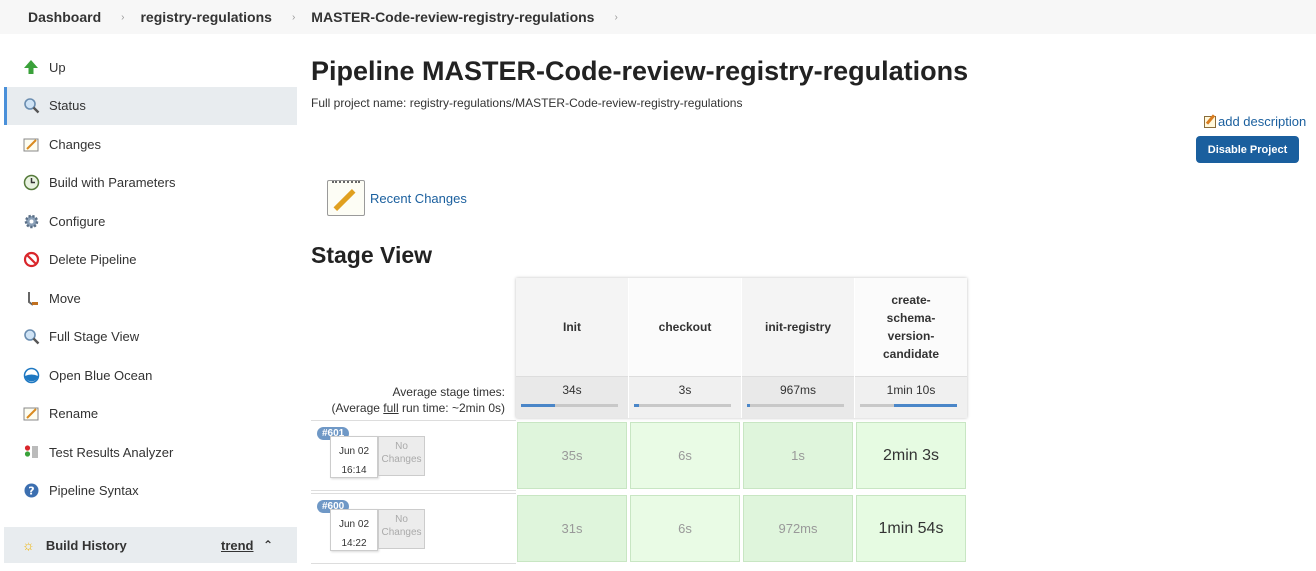 The width and height of the screenshot is (1316, 571). I want to click on sidebar-item-label: Test Results Analyzer, so click(111, 452).